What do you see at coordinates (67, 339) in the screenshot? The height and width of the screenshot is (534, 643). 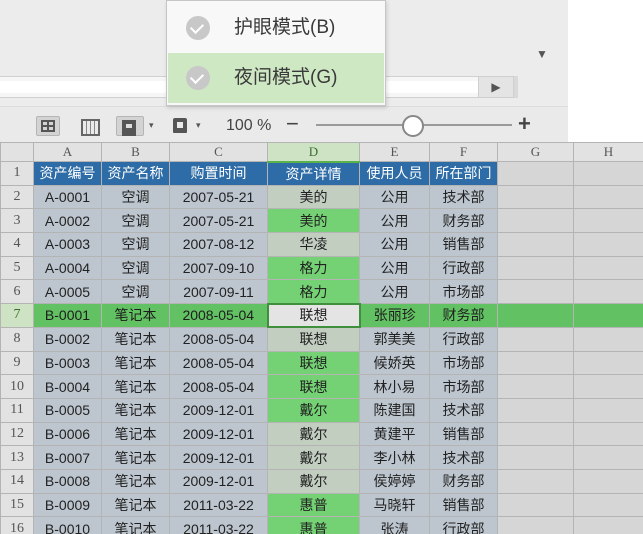 I see `cell: B-0002` at bounding box center [67, 339].